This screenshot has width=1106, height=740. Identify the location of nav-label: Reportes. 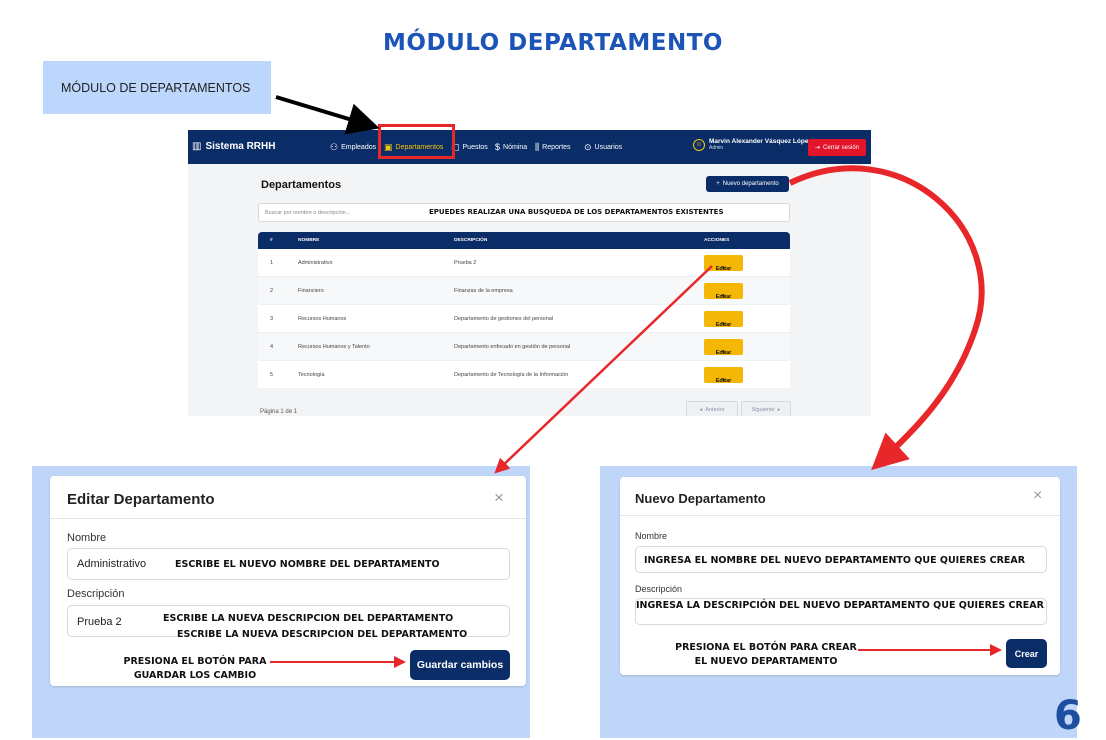
(556, 147).